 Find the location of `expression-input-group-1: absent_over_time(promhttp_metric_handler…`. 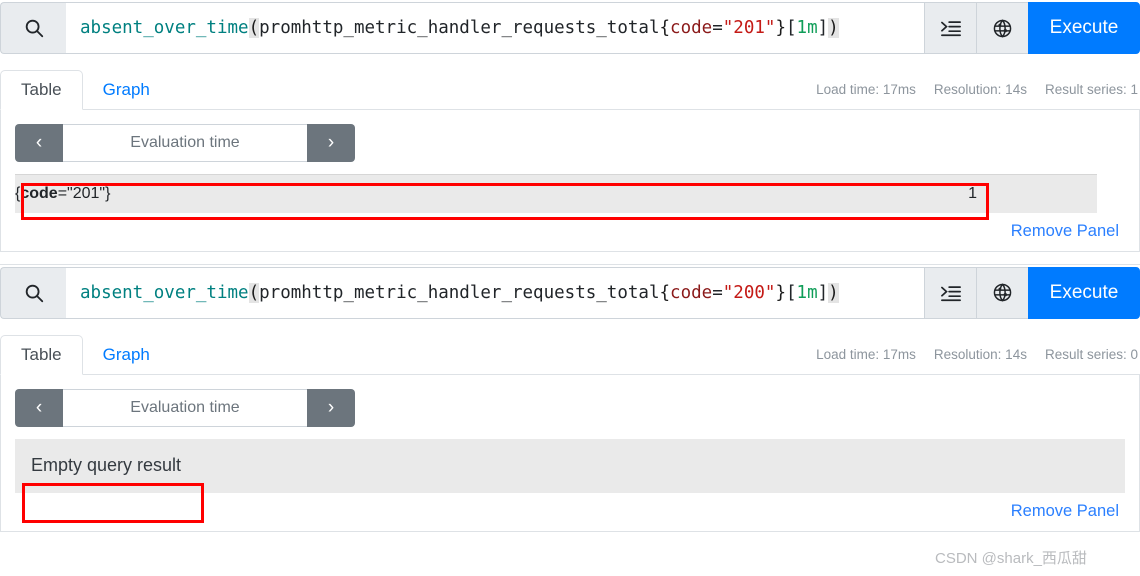

expression-input-group-1: absent_over_time(promhttp_metric_handler… is located at coordinates (570, 28).